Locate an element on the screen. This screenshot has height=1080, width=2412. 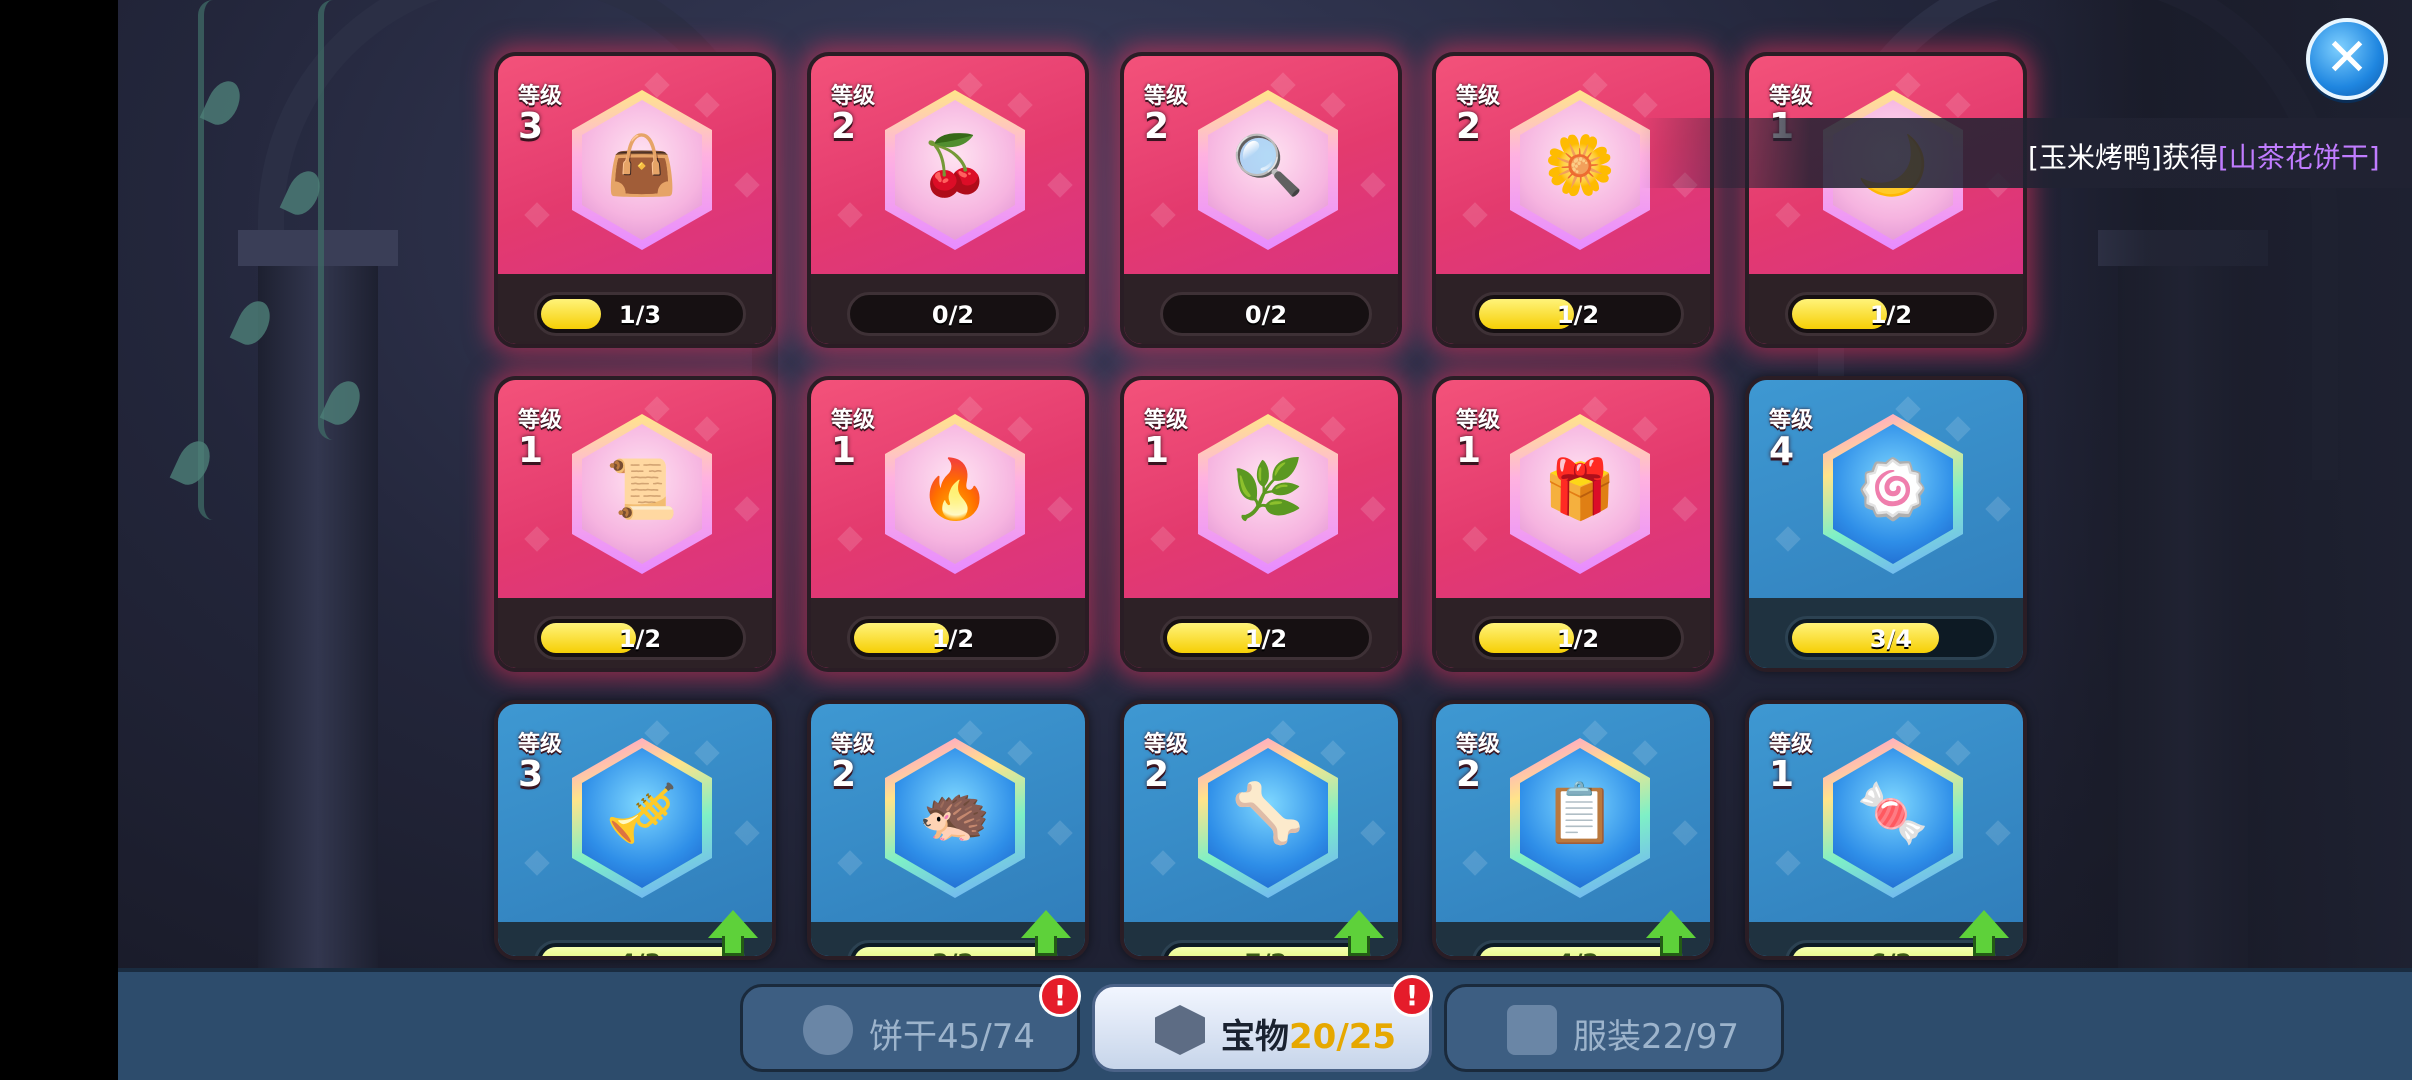
treasure-card: 等级 1 🌿 1/2 is located at coordinates (1261, 524).